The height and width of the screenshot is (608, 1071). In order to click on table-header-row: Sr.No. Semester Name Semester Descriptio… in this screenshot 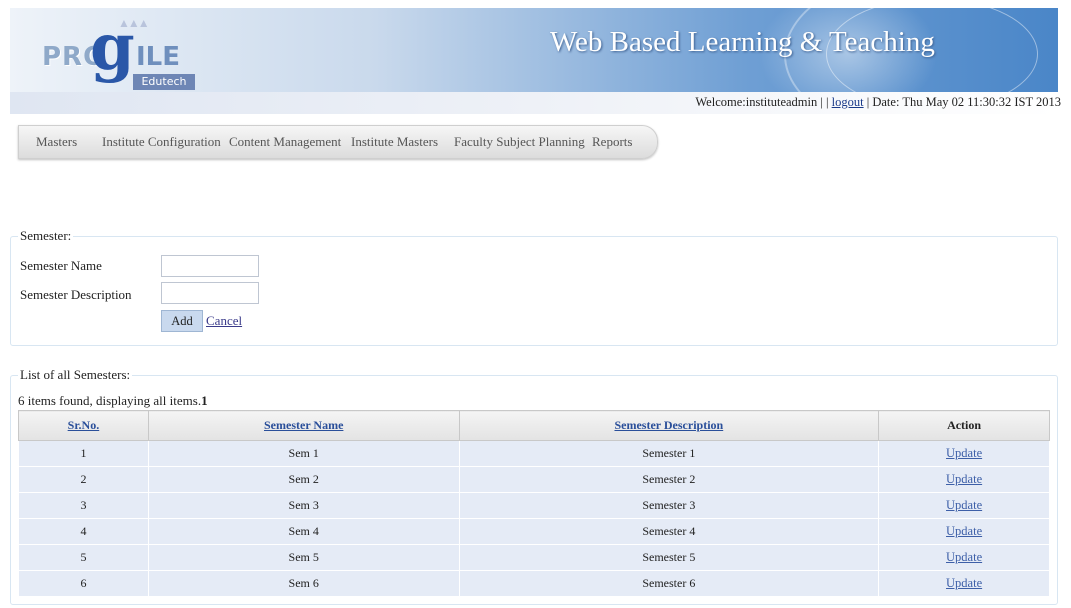, I will do `click(534, 425)`.